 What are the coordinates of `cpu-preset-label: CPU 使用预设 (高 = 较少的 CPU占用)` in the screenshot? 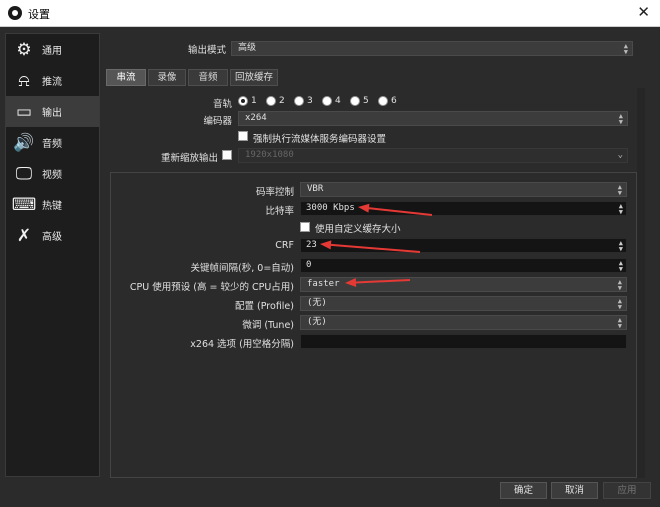 It's located at (211, 287).